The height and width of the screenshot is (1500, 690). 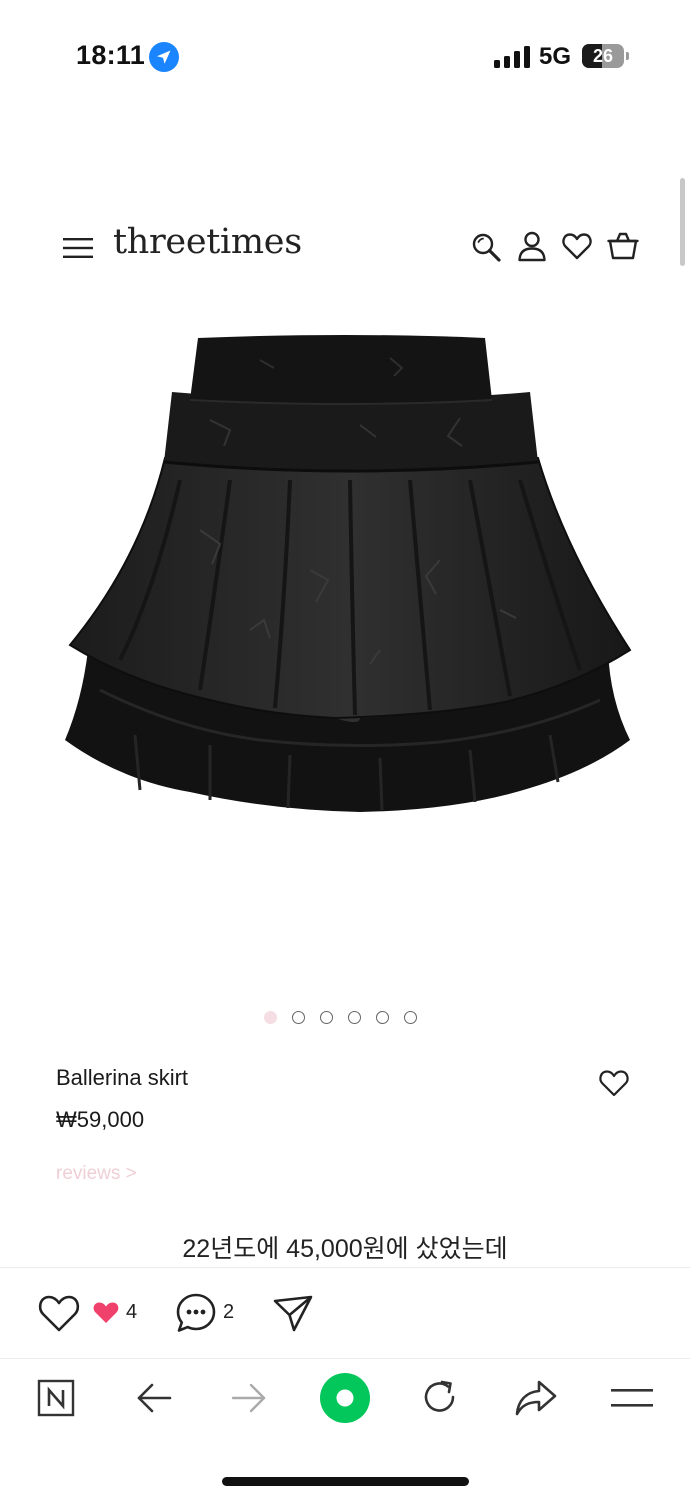 What do you see at coordinates (132, 1312) in the screenshot?
I see `like-count: 4` at bounding box center [132, 1312].